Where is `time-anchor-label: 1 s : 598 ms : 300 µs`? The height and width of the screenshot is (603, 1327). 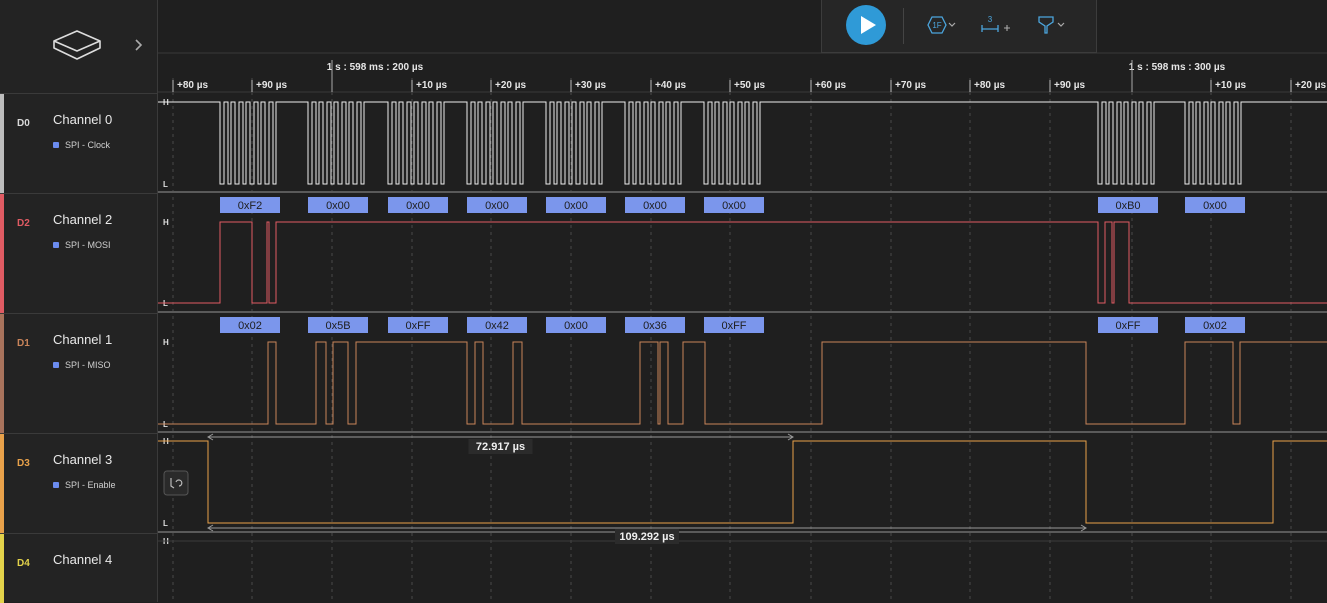 time-anchor-label: 1 s : 598 ms : 300 µs is located at coordinates (1177, 67).